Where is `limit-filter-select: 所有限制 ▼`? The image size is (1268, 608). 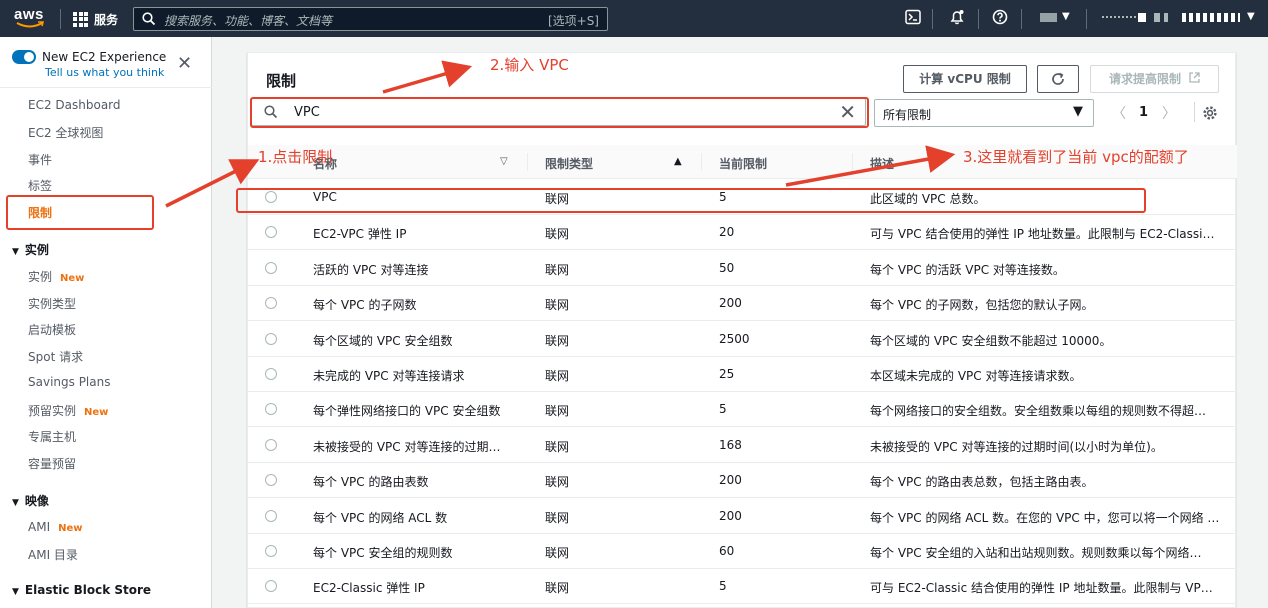 limit-filter-select: 所有限制 ▼ is located at coordinates (984, 113).